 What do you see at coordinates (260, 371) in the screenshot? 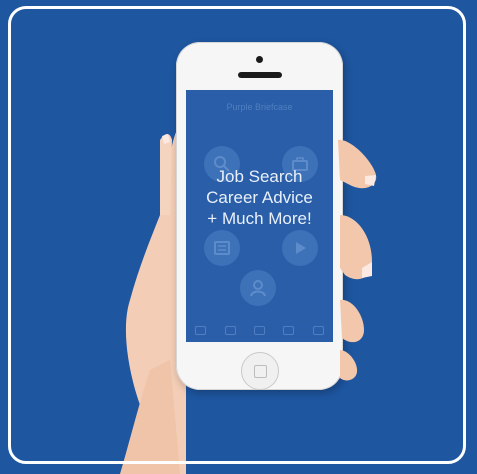
I see `home-button` at bounding box center [260, 371].